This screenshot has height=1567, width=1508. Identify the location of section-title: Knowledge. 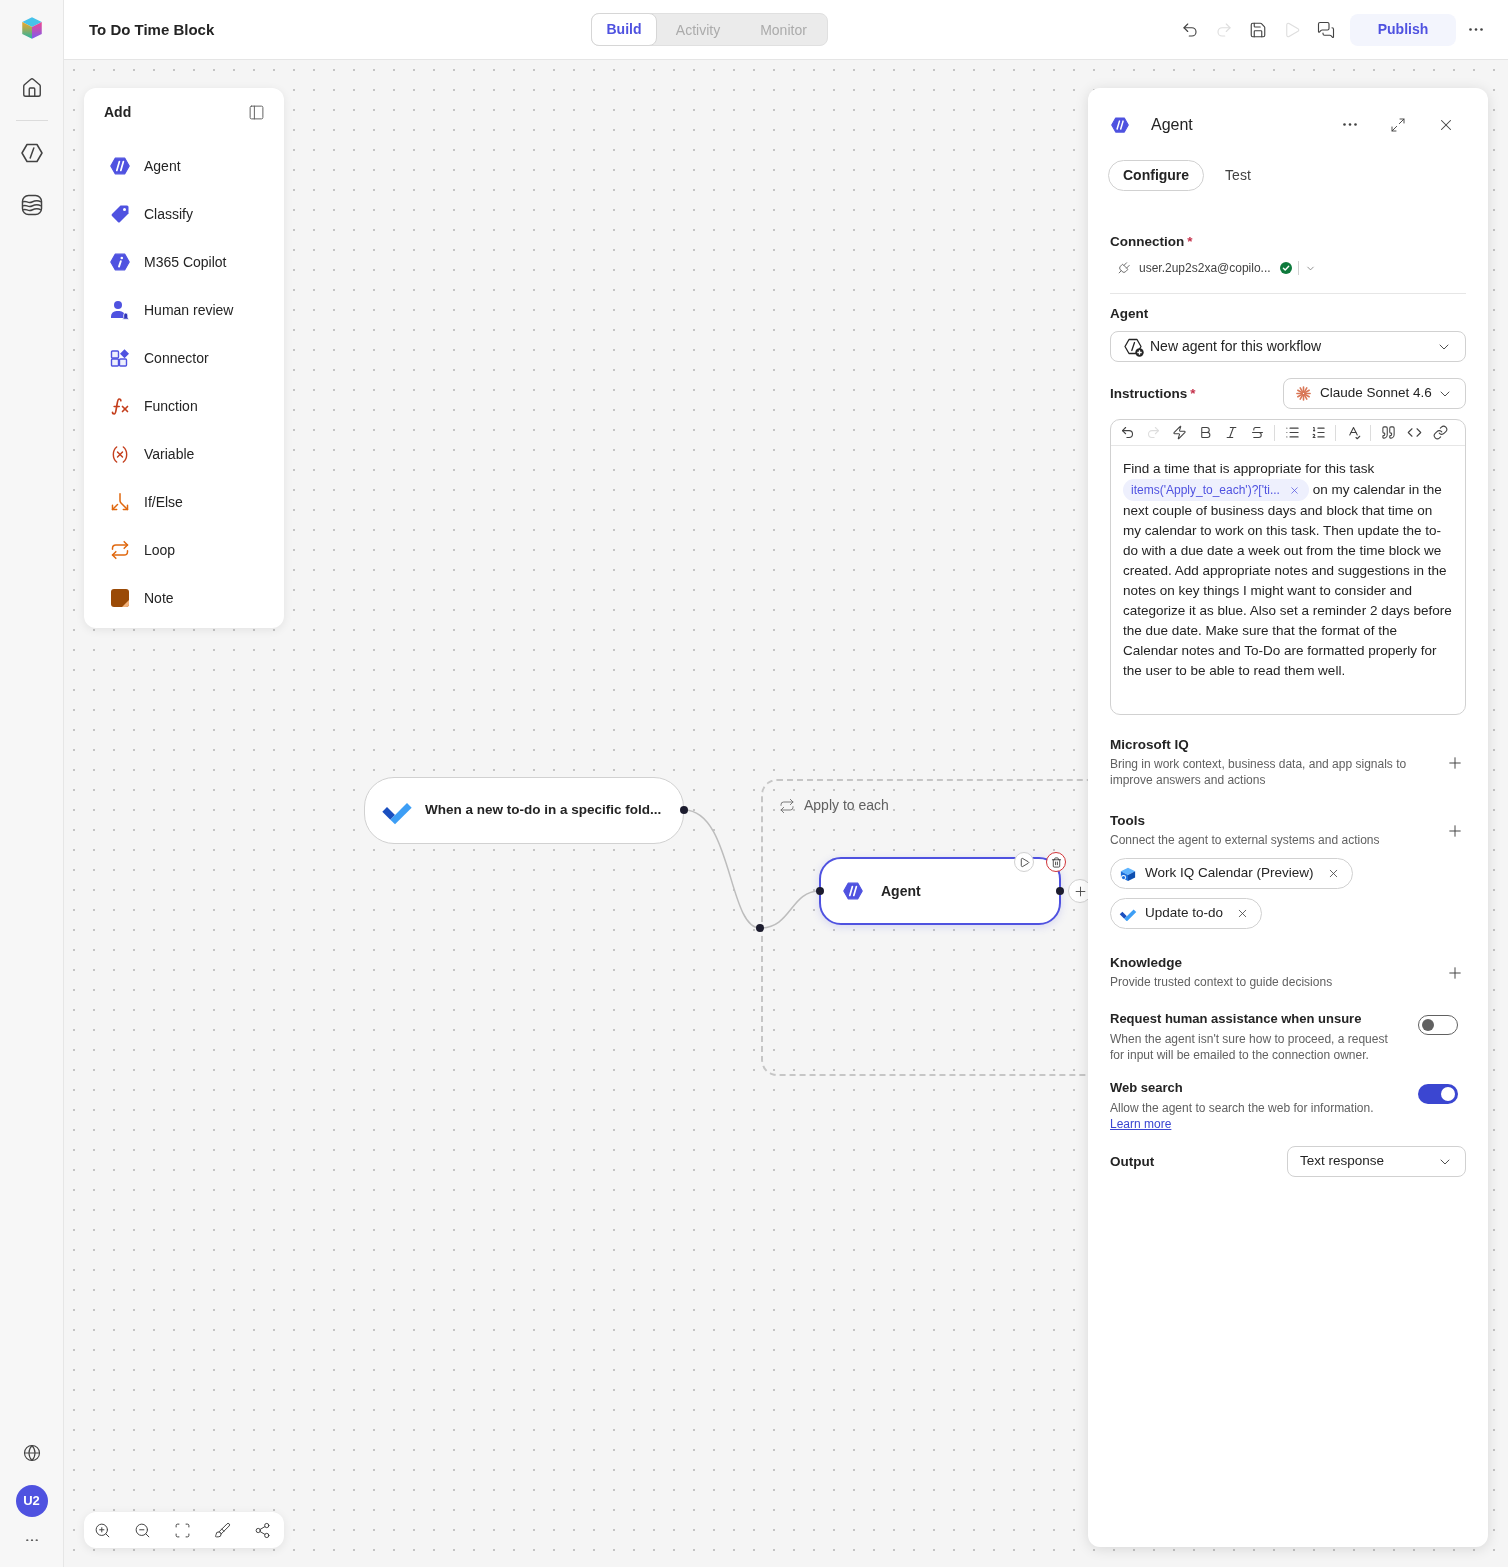
(1146, 963).